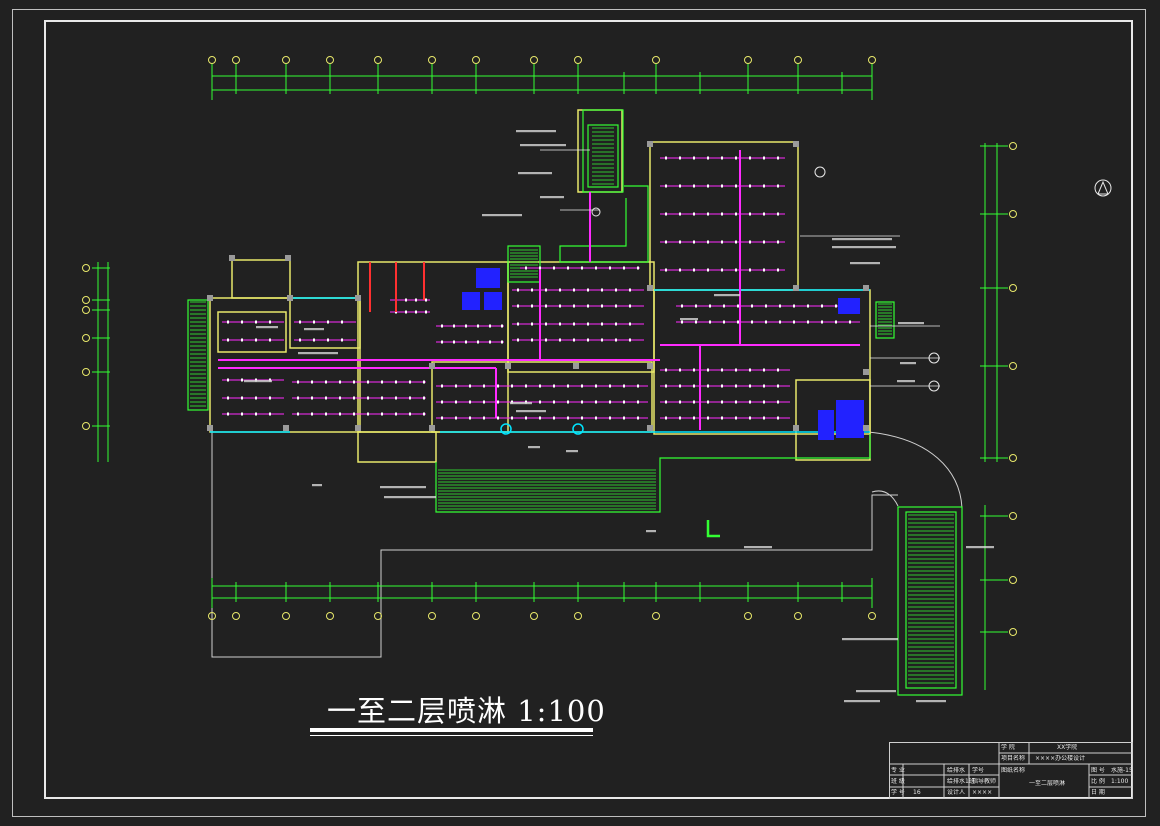 The height and width of the screenshot is (826, 1160). Describe the element at coordinates (663, 354) in the screenshot. I see `fire-pump-room` at that location.